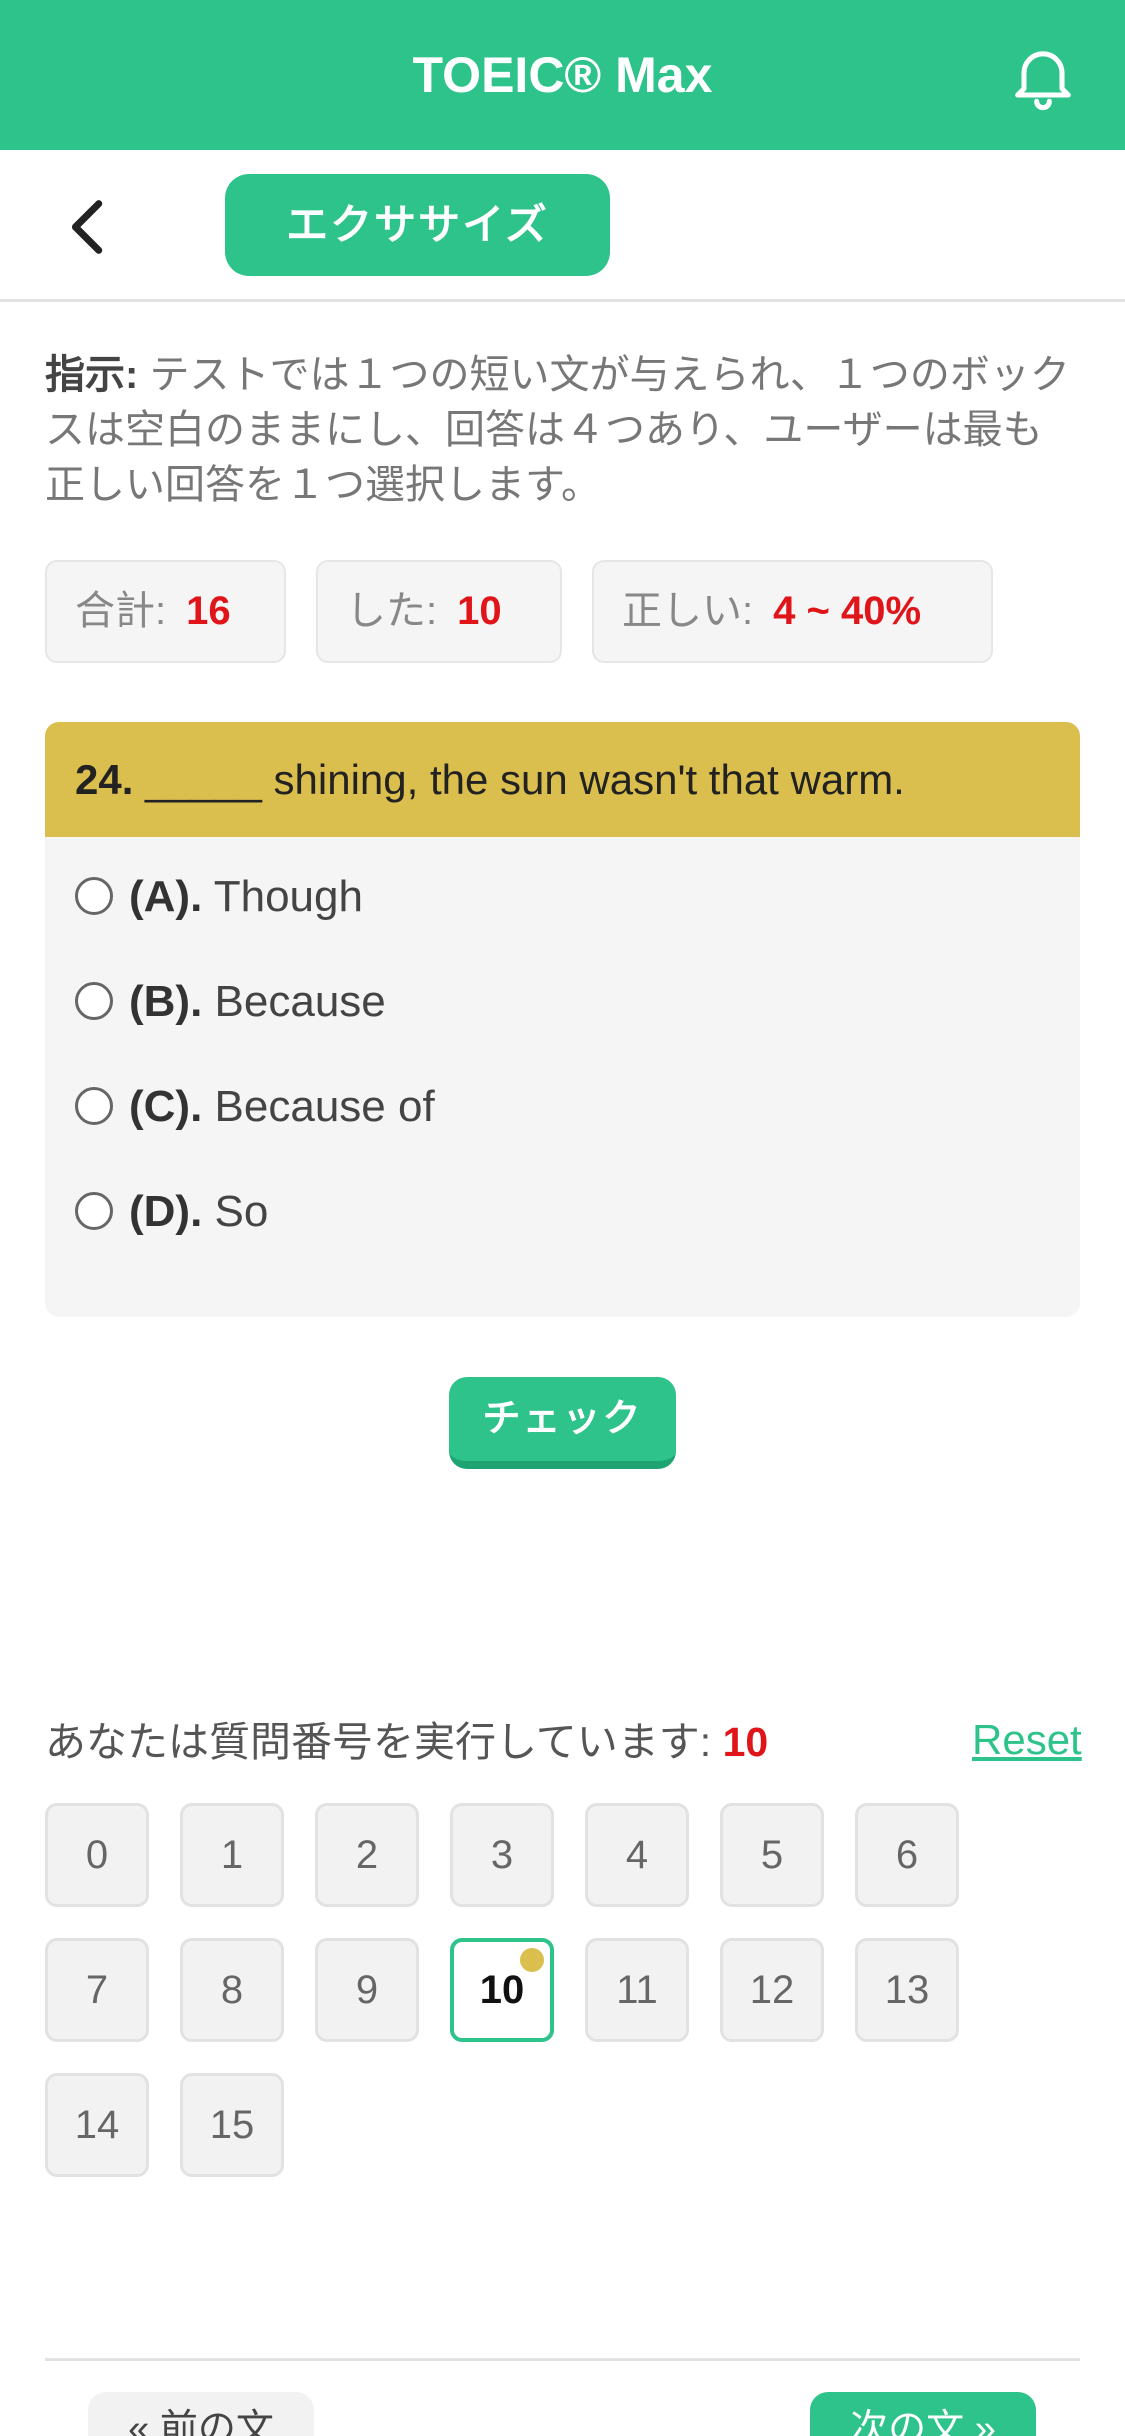 Image resolution: width=1125 pixels, height=2436 pixels. I want to click on option-text: Though, so click(282, 896).